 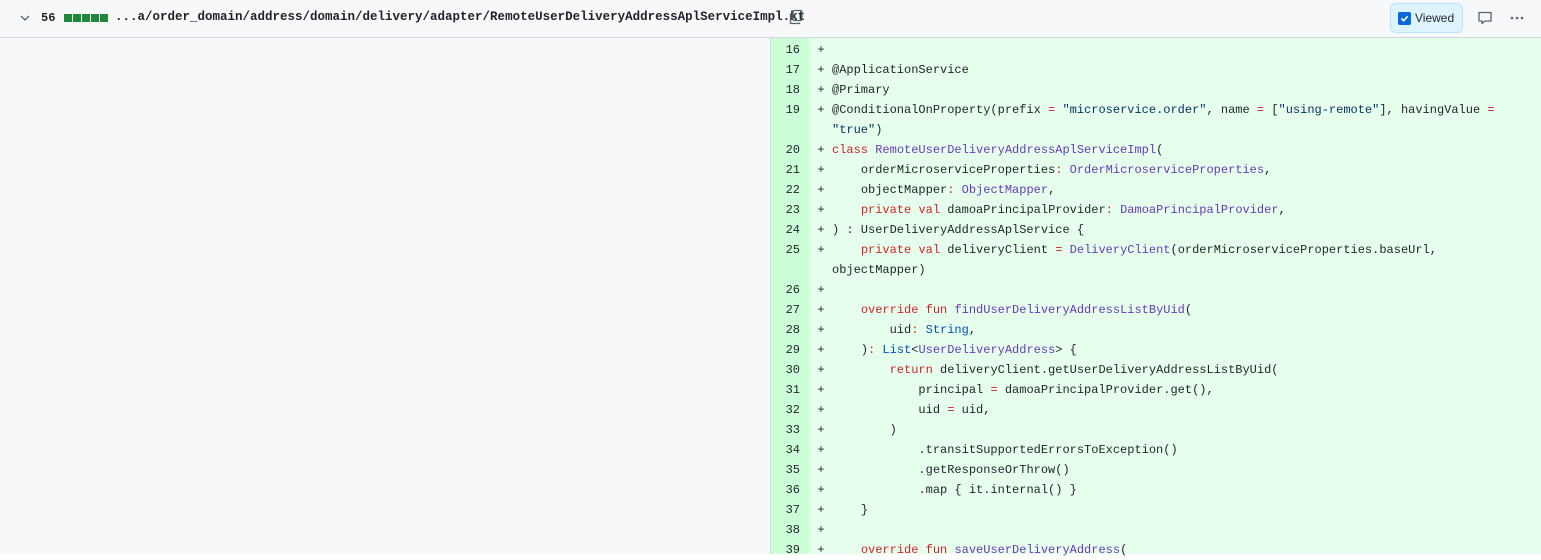 I want to click on line-number: 18, so click(x=790, y=90).